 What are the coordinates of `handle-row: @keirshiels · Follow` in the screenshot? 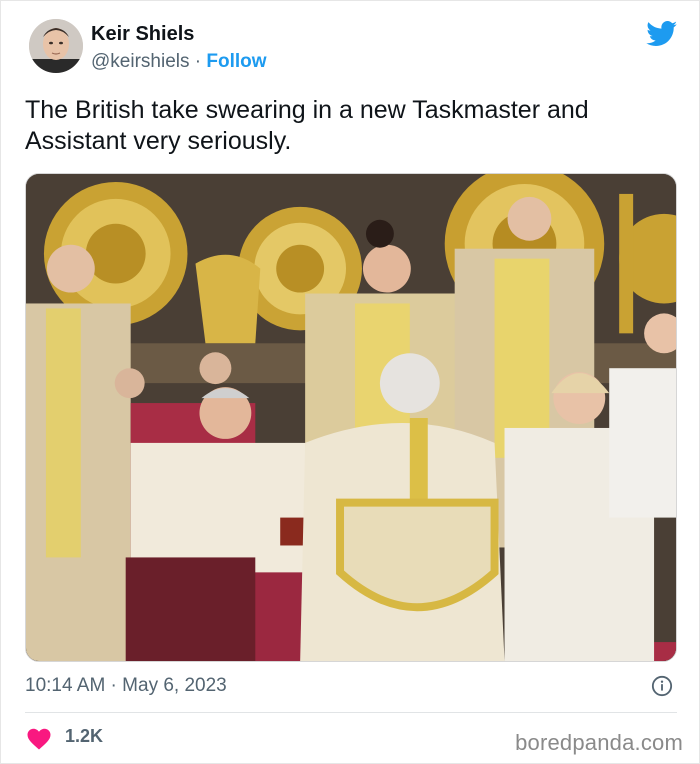 It's located at (179, 62).